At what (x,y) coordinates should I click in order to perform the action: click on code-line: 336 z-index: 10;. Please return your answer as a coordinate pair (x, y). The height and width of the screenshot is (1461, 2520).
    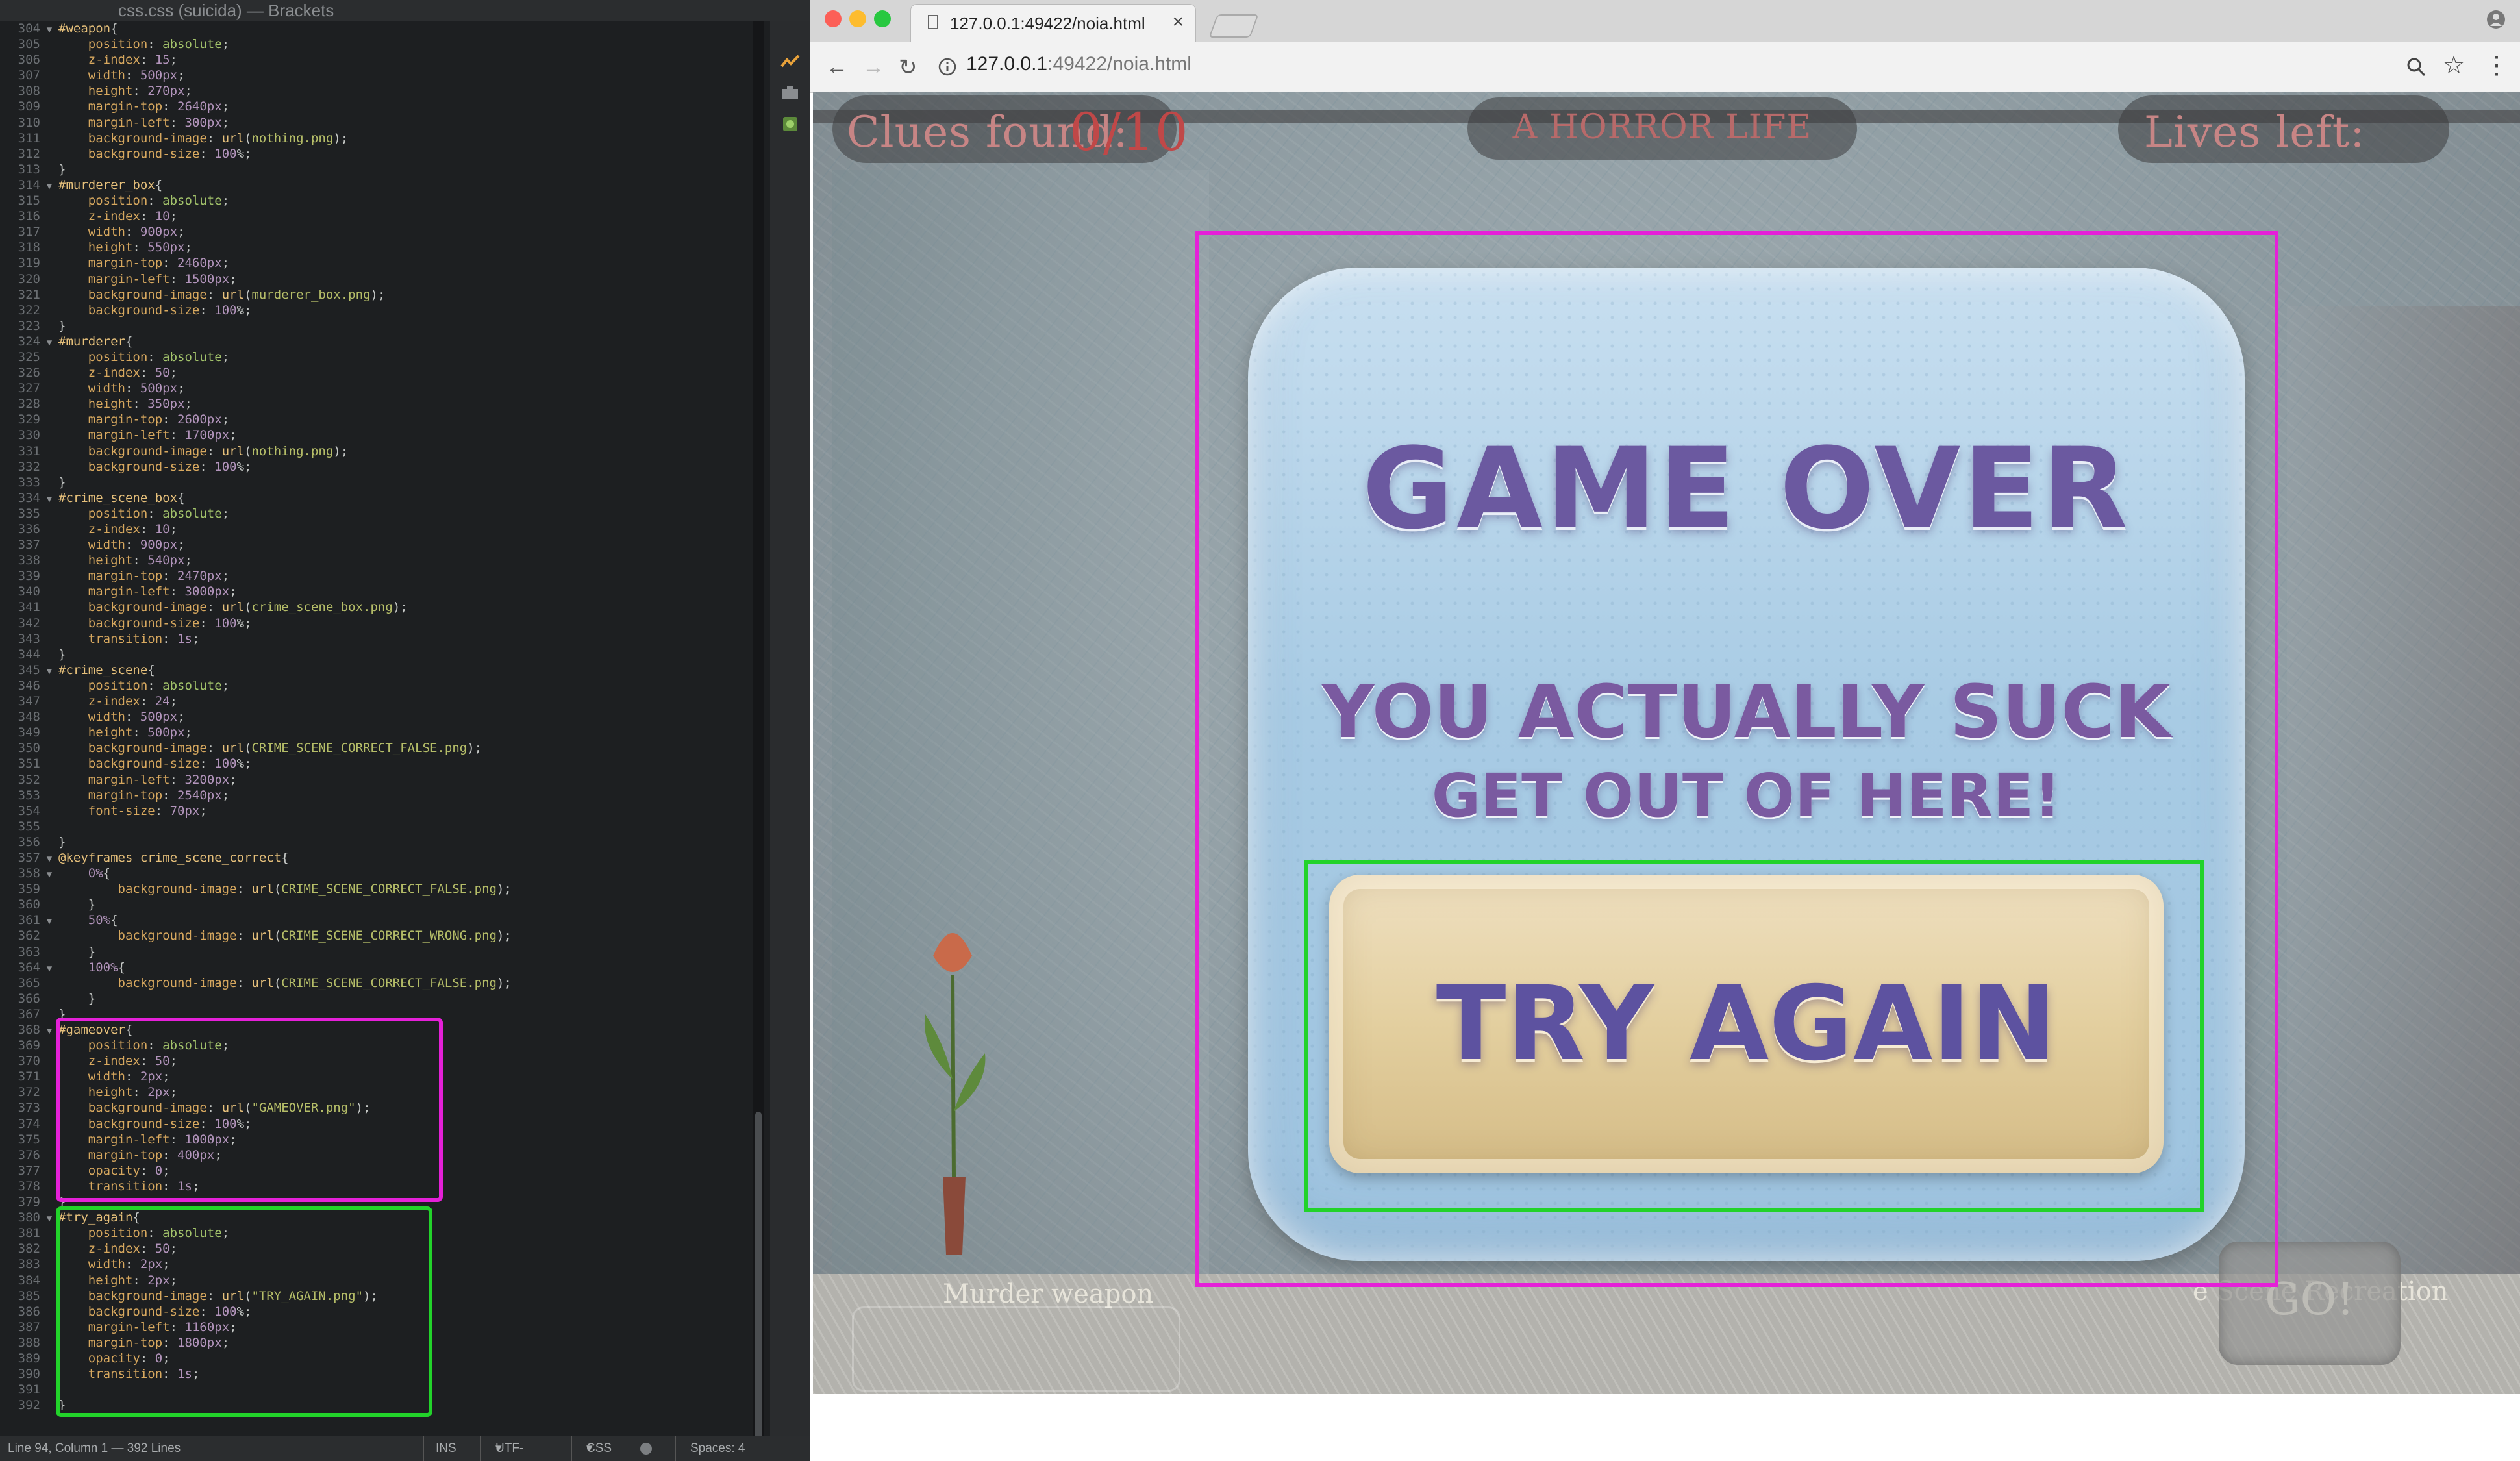
    Looking at the image, I should click on (376, 529).